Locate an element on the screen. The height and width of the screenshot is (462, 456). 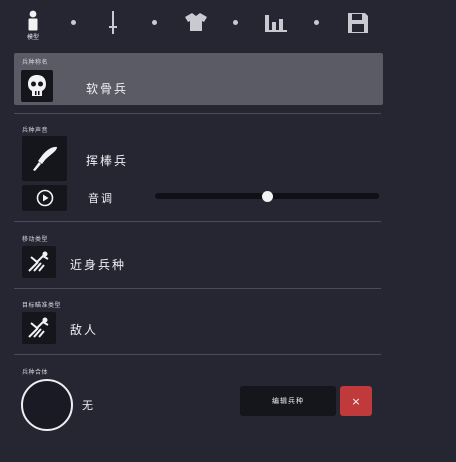
tab-weapon is located at coordinates (113, 23).